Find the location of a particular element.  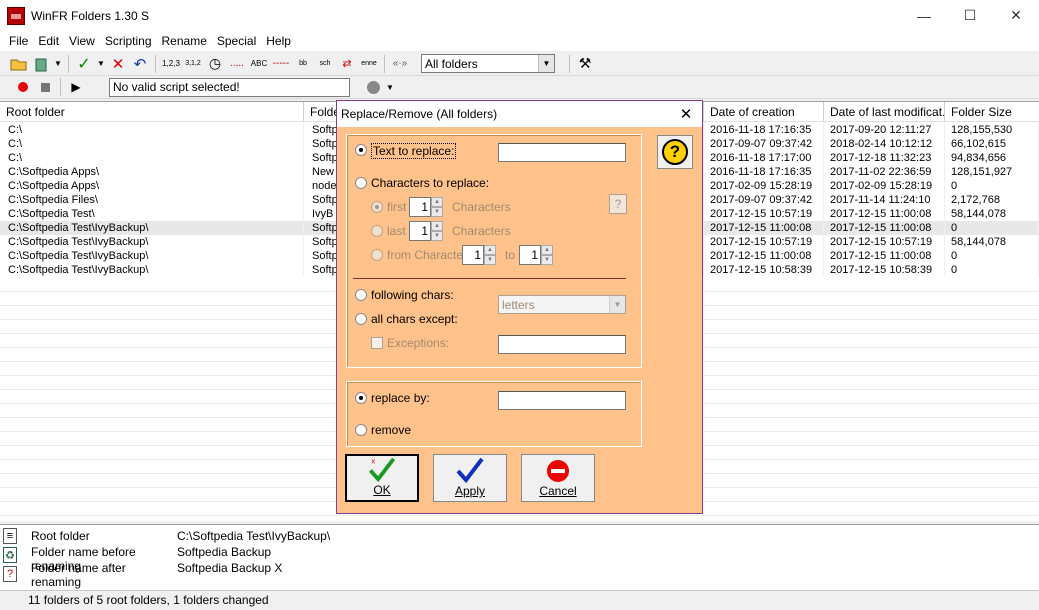

tools-icon: ⚒ is located at coordinates (585, 64).